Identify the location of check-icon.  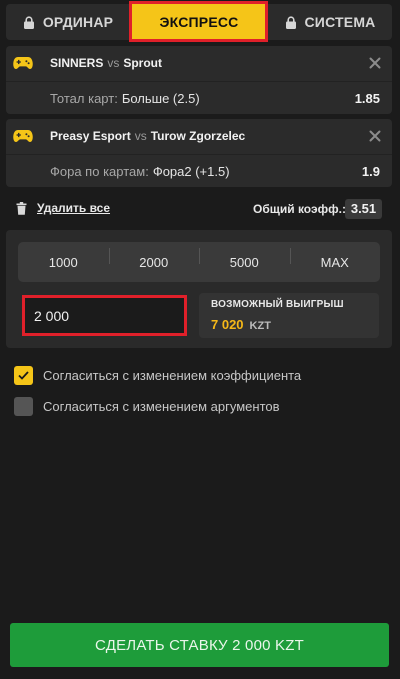
(23, 375).